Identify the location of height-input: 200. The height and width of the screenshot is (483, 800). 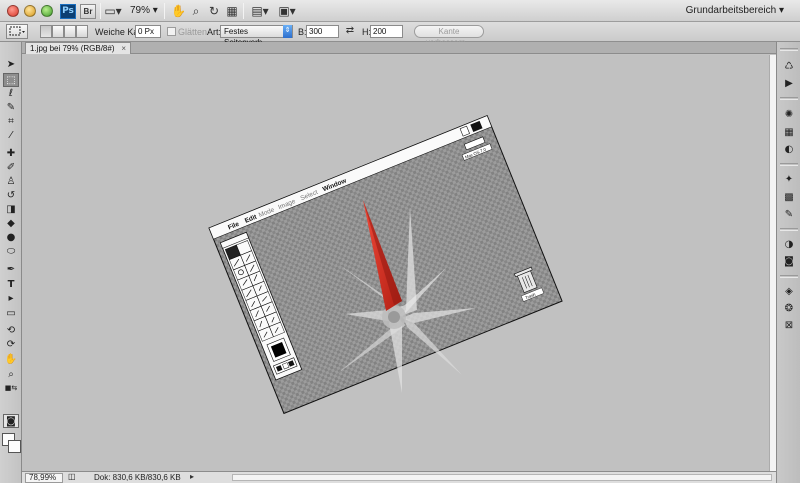
(386, 31).